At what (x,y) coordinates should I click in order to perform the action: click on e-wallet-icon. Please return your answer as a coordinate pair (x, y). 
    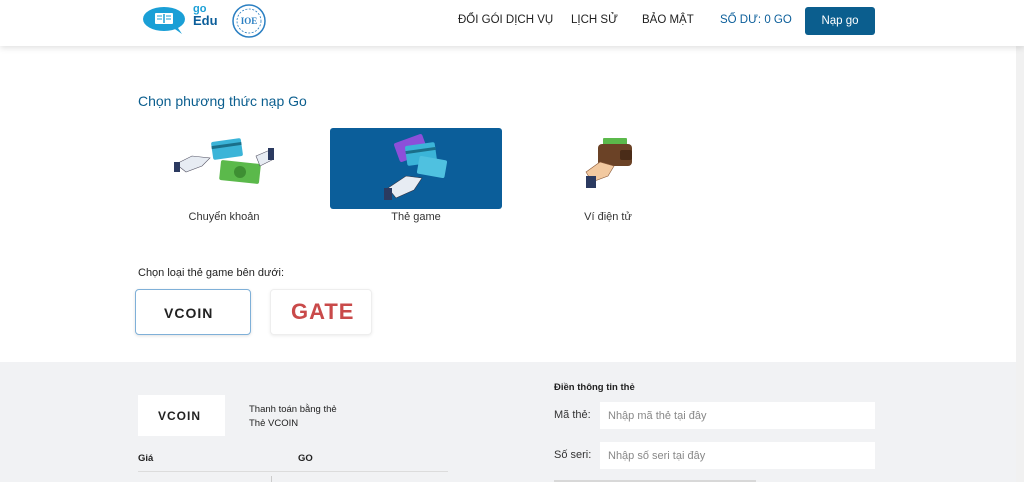
    Looking at the image, I should click on (608, 163).